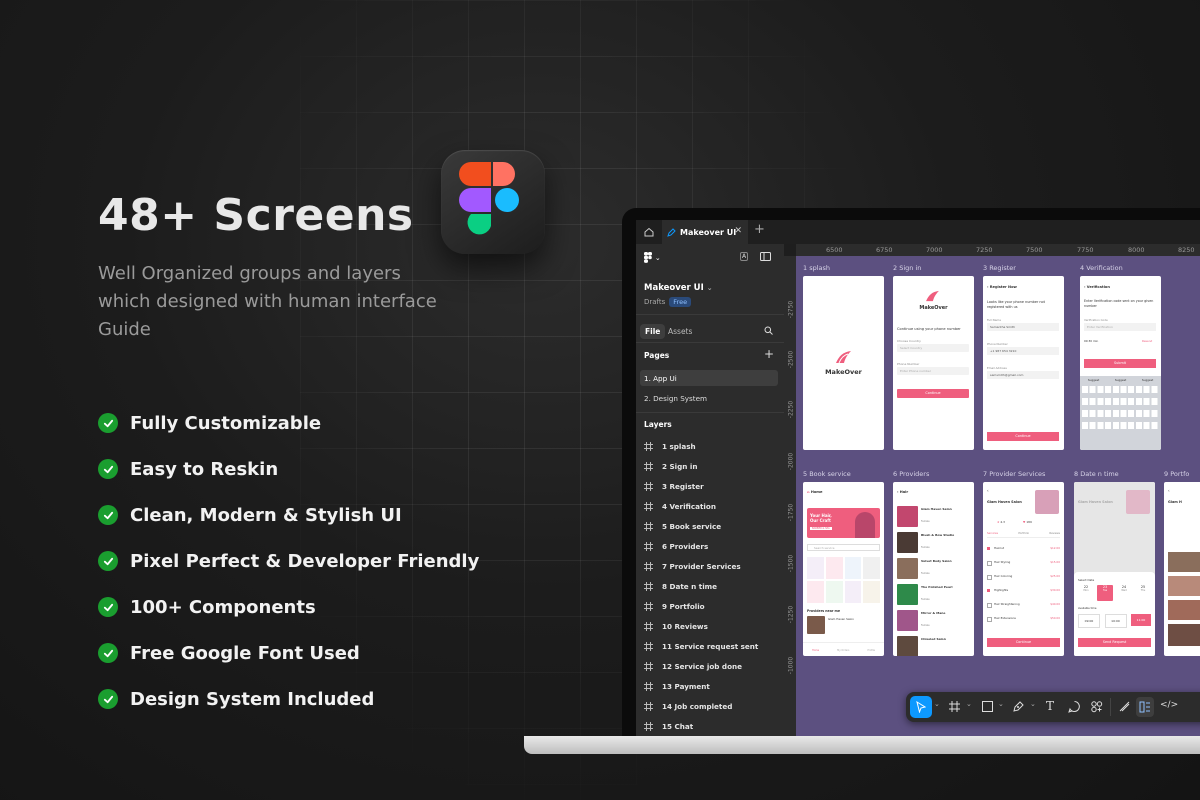  What do you see at coordinates (1023, 436) in the screenshot?
I see `register-continue-button: Continue` at bounding box center [1023, 436].